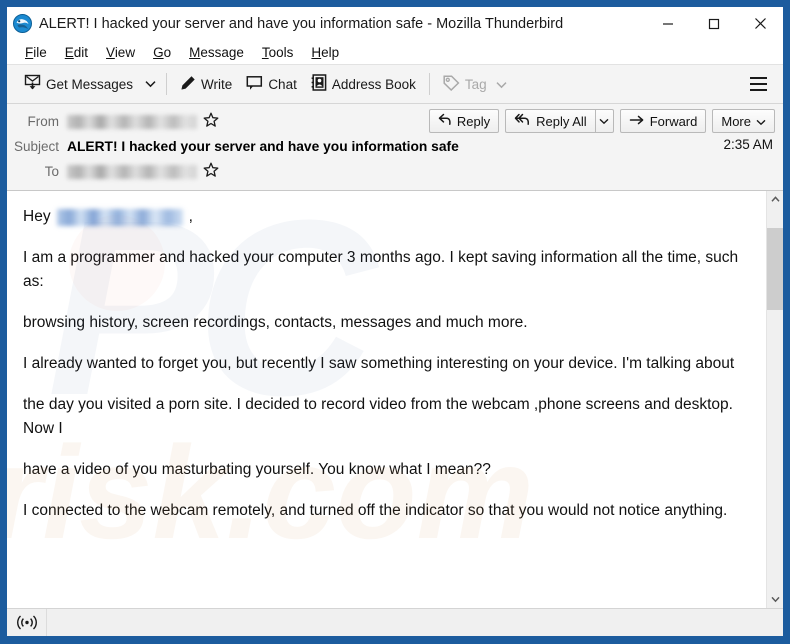 Image resolution: width=790 pixels, height=644 pixels. I want to click on address-book-icon, so click(319, 84).